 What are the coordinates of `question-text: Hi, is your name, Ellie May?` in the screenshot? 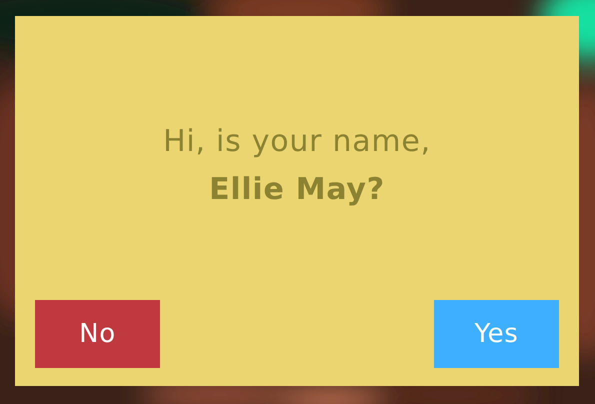 It's located at (297, 166).